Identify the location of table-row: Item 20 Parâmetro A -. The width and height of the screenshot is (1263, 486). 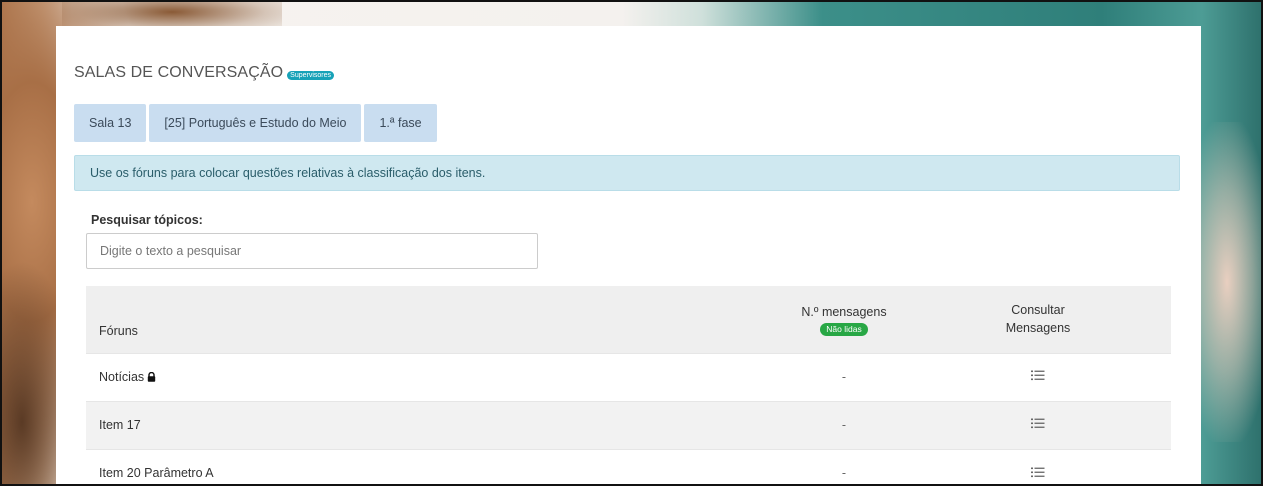
(628, 466).